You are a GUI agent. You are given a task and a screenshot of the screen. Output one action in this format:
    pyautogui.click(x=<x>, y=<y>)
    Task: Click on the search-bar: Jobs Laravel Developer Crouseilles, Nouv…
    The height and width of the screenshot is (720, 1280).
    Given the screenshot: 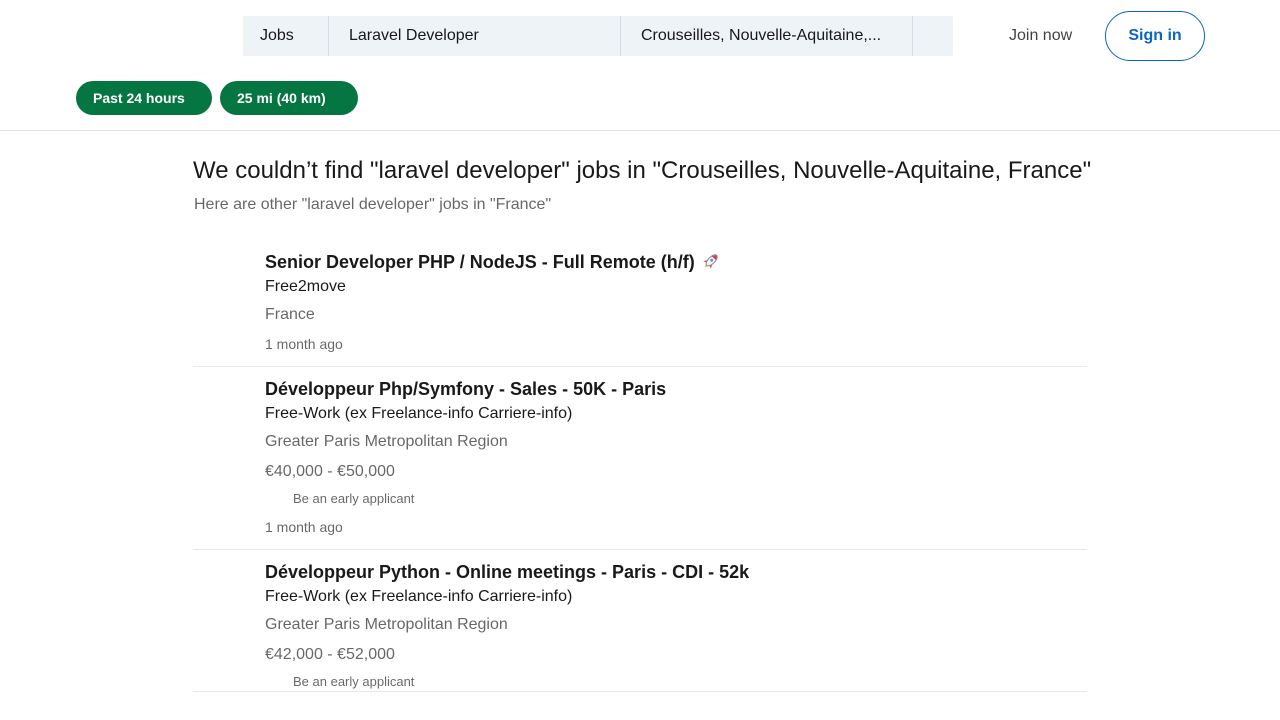 What is the action you would take?
    pyautogui.click(x=598, y=36)
    